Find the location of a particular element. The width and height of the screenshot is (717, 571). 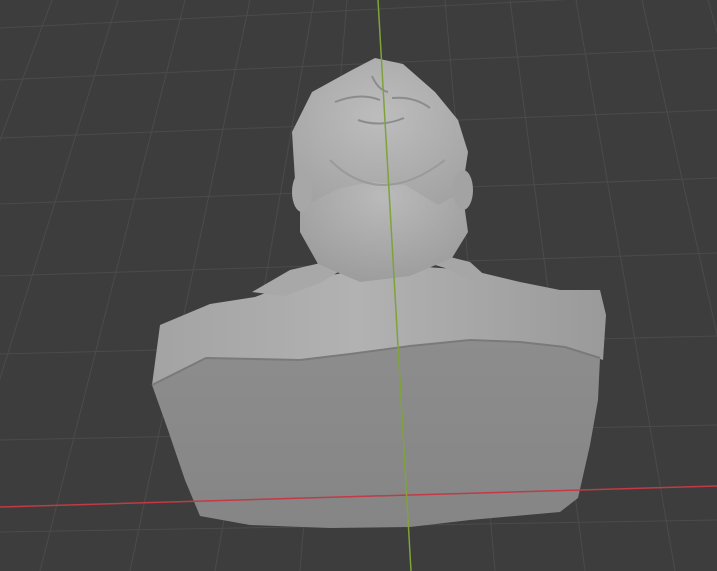

bust-ear-left is located at coordinates (302, 192).